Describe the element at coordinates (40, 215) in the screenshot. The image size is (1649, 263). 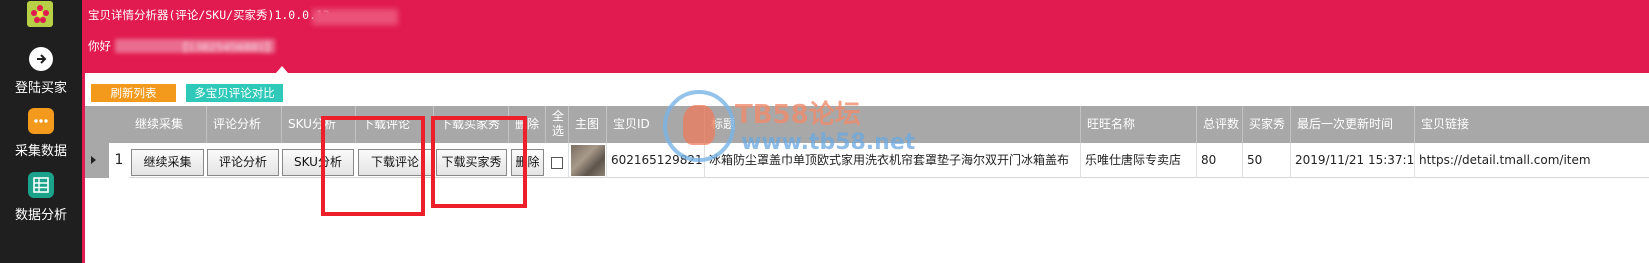
I see `sidebar-item-label: 数据分析` at that location.